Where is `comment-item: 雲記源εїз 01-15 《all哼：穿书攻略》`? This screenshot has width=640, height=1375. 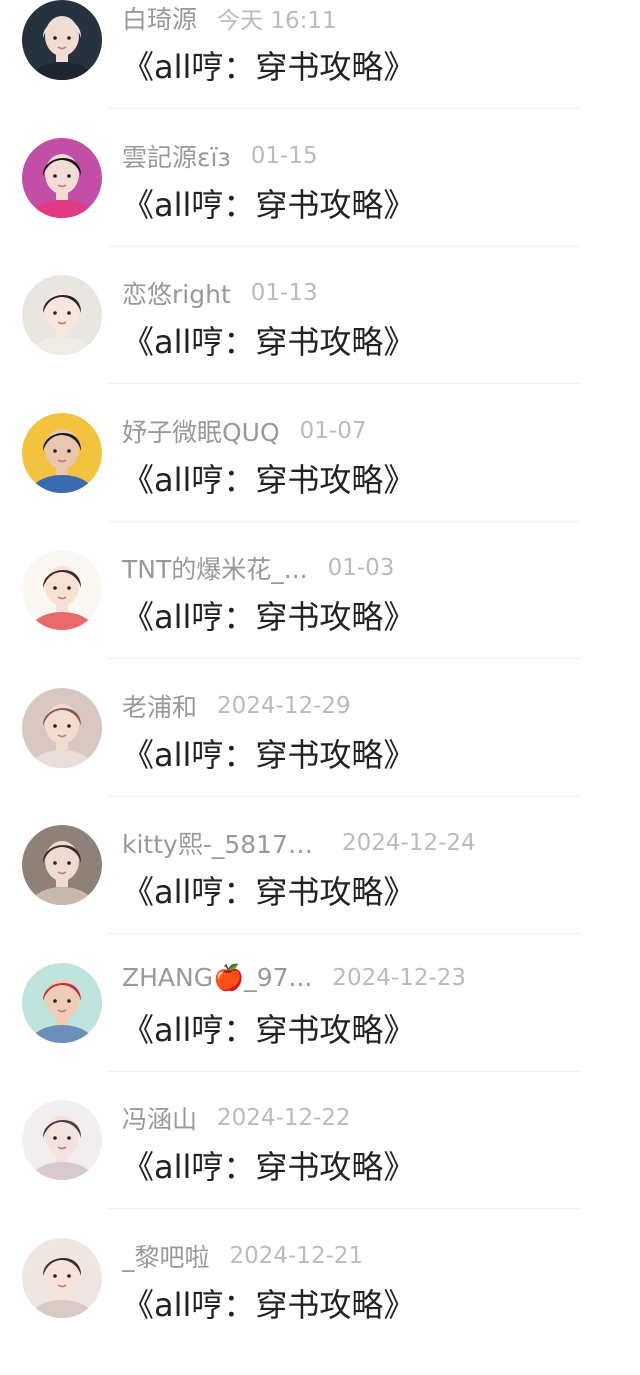 comment-item: 雲記源εїз 01-15 《all哼：穿书攻略》 is located at coordinates (320, 206).